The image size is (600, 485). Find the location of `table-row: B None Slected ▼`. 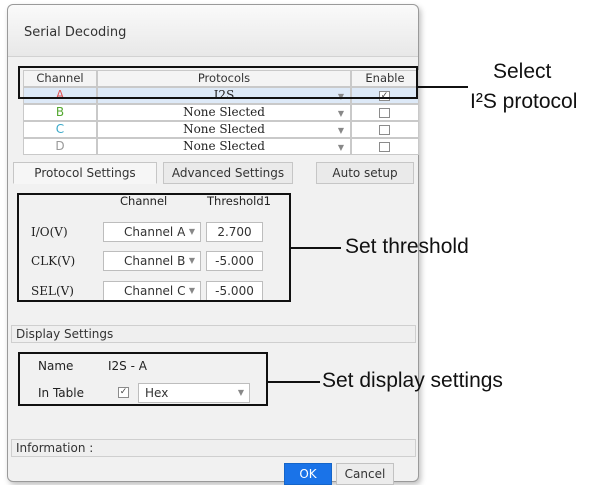

table-row: B None Slected ▼ is located at coordinates (221, 112).